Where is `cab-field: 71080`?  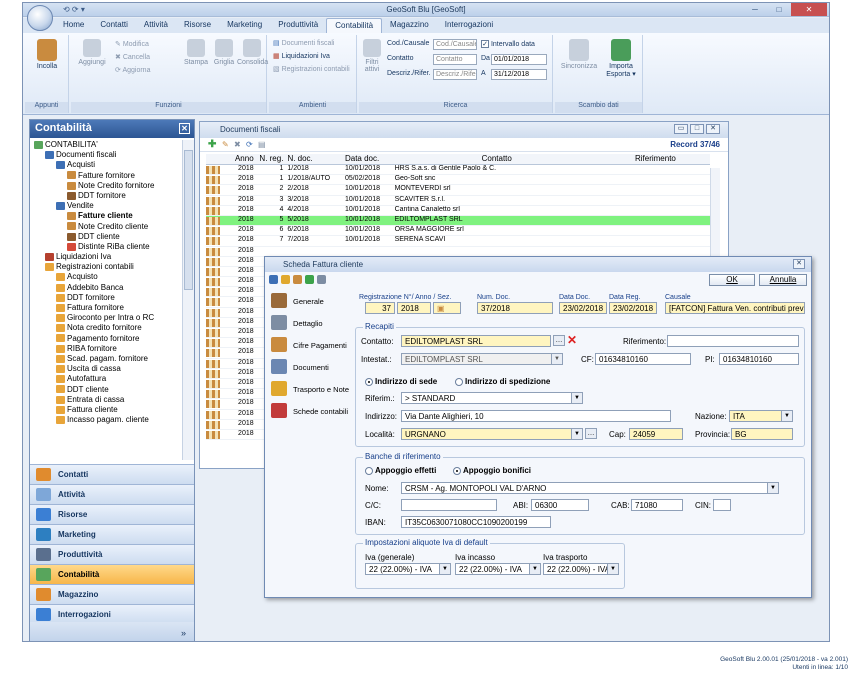
cab-field: 71080 is located at coordinates (657, 505).